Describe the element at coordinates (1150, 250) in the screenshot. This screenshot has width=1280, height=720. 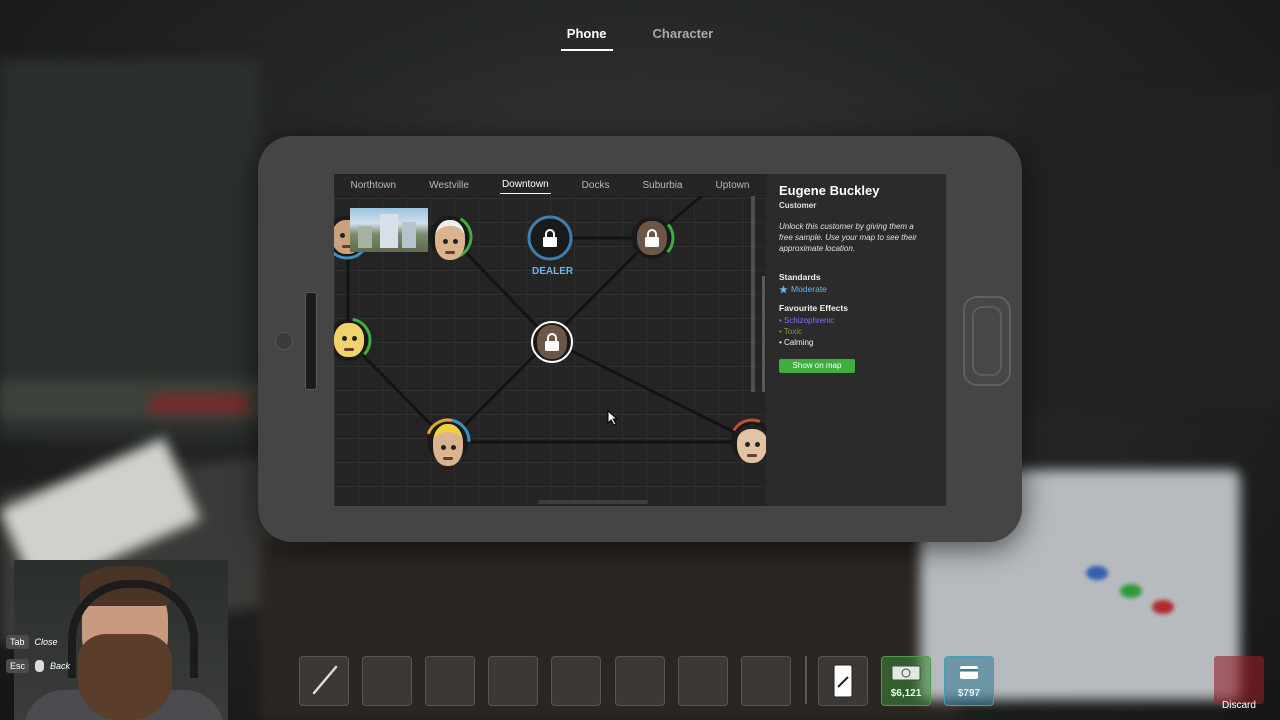
I see `background-window` at that location.